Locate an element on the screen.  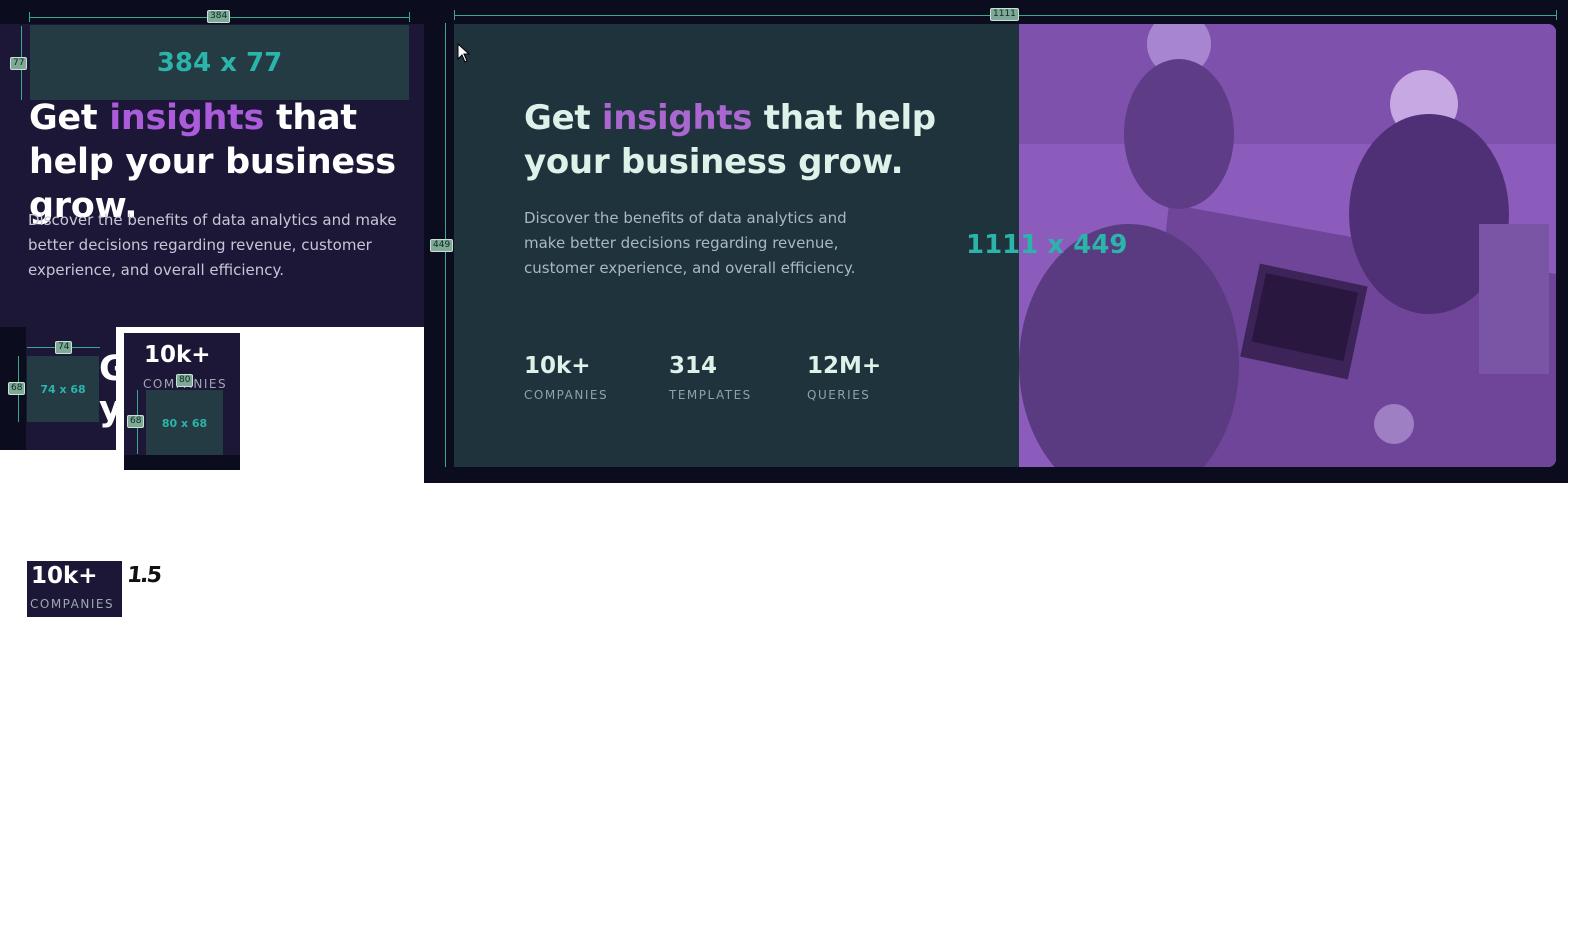
stat-box-width-tag: 74 is located at coordinates (64, 347).